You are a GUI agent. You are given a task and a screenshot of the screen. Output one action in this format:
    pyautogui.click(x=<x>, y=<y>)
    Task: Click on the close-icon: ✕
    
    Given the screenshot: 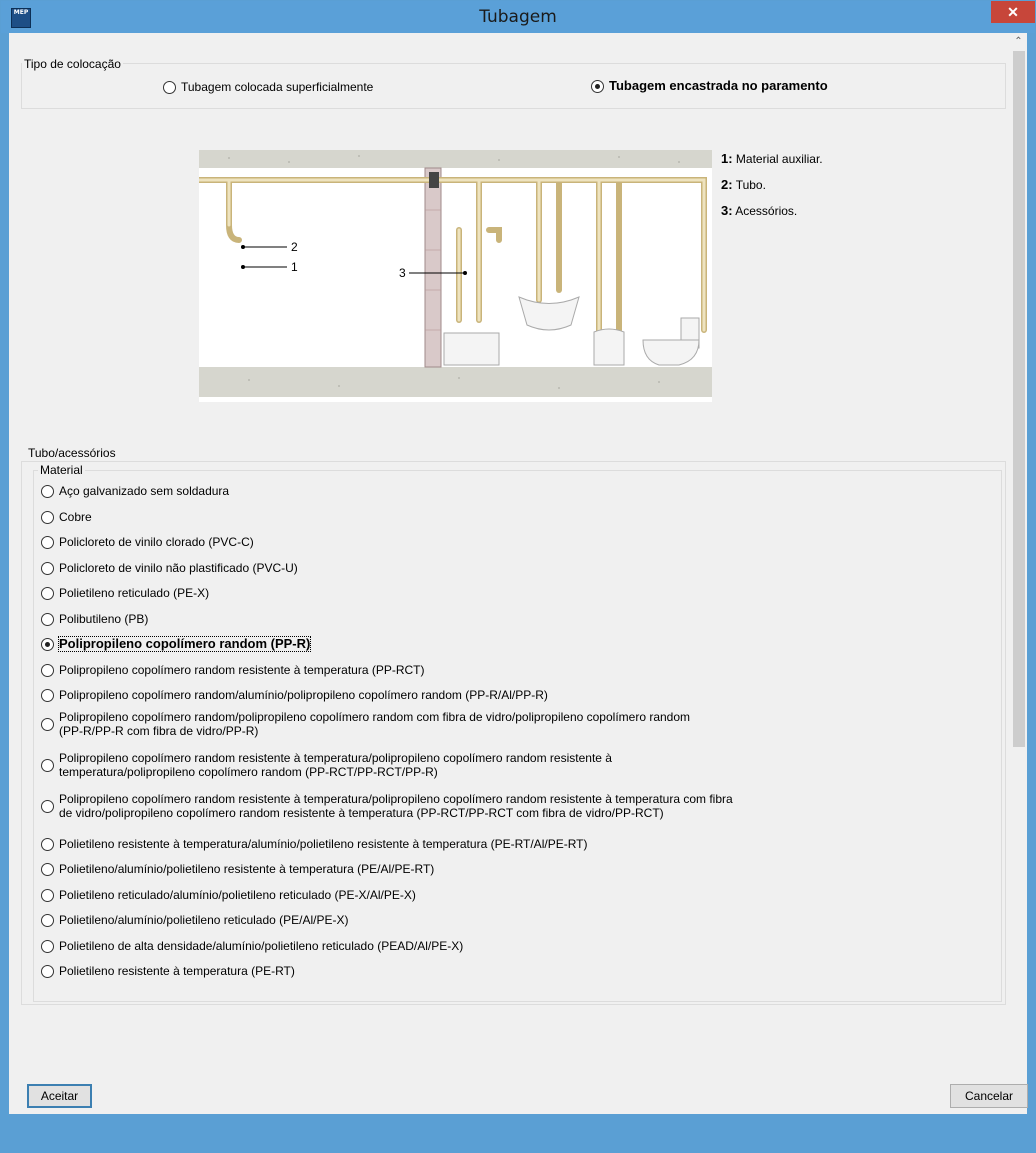 What is the action you would take?
    pyautogui.click(x=1013, y=12)
    